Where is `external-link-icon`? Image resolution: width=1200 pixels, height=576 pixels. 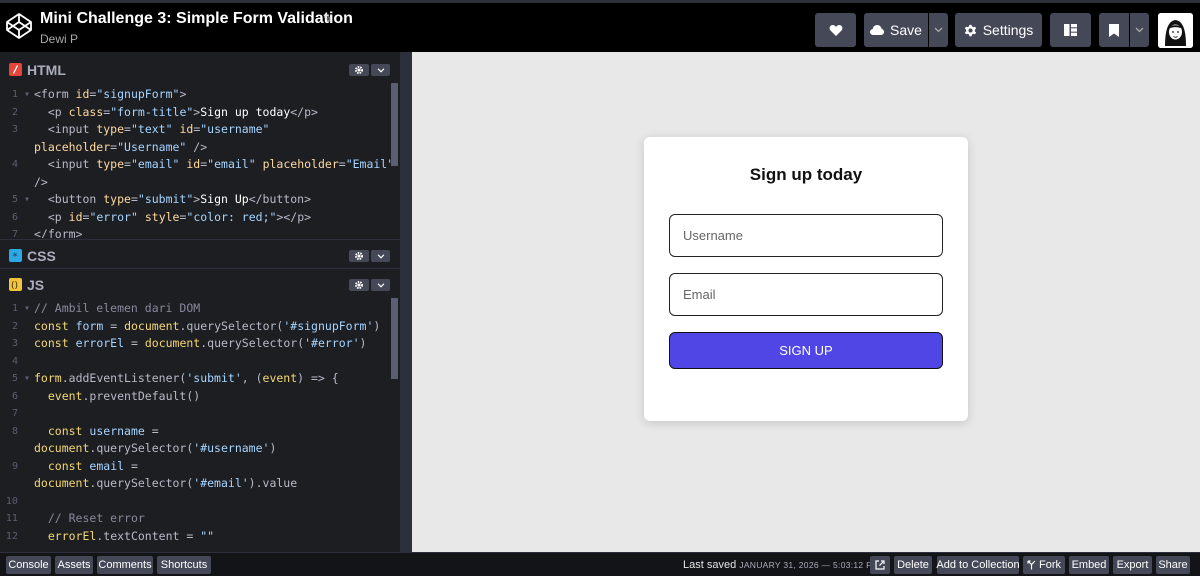
external-link-icon is located at coordinates (880, 565).